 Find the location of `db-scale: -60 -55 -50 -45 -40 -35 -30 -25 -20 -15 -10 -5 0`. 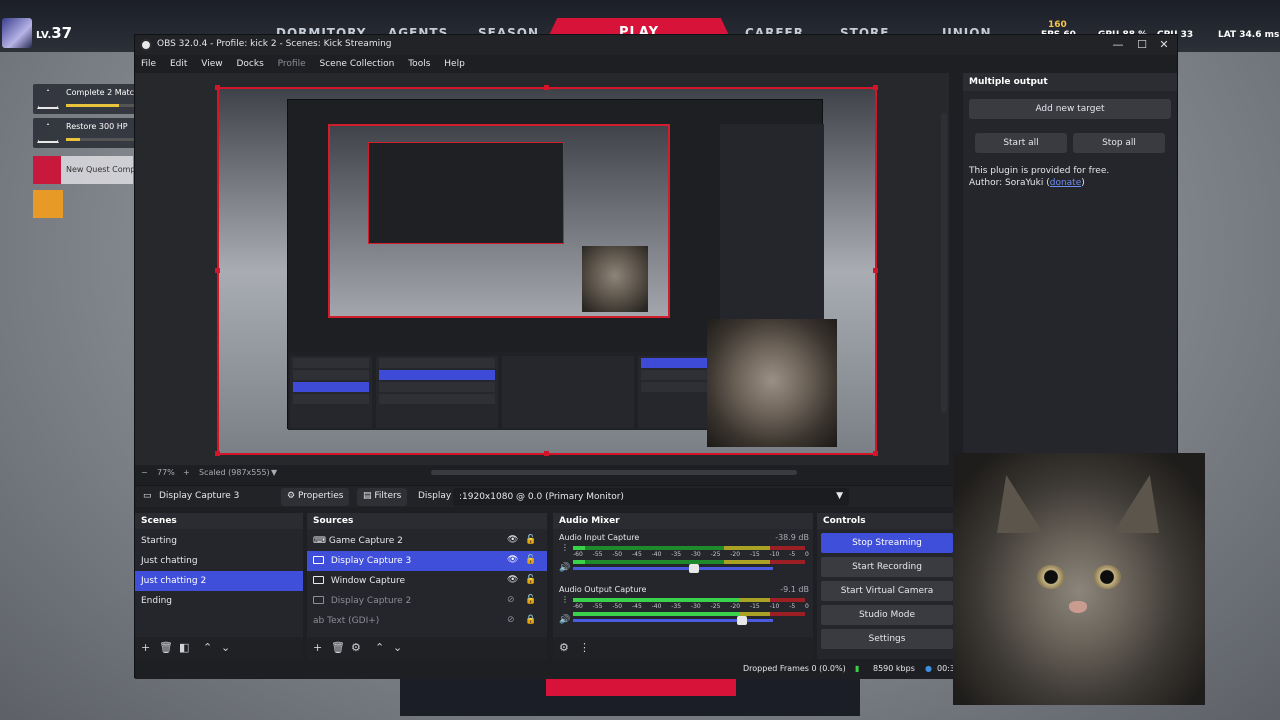

db-scale: -60 -55 -50 -45 -40 -35 -30 -25 -20 -15 -10 -5 0 is located at coordinates (691, 554).